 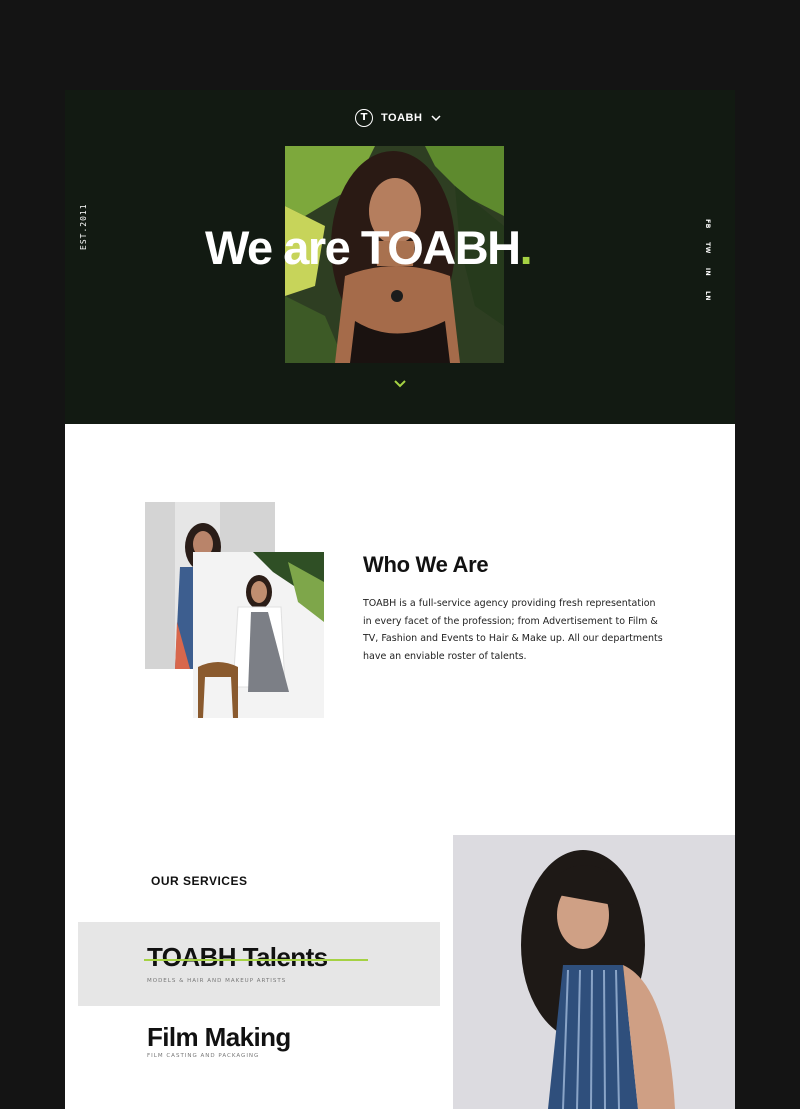 What do you see at coordinates (707, 248) in the screenshot?
I see `social-link-tw: TW` at bounding box center [707, 248].